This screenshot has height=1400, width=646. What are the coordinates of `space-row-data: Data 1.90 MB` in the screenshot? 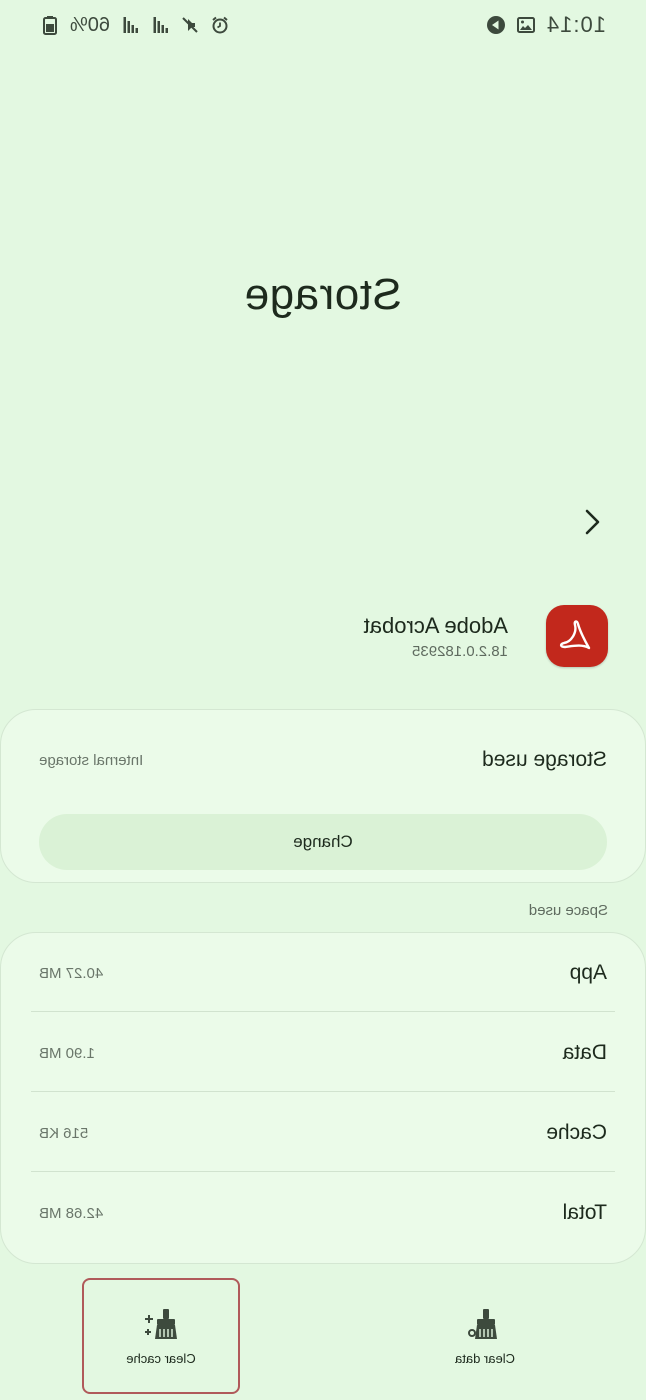 It's located at (323, 1053).